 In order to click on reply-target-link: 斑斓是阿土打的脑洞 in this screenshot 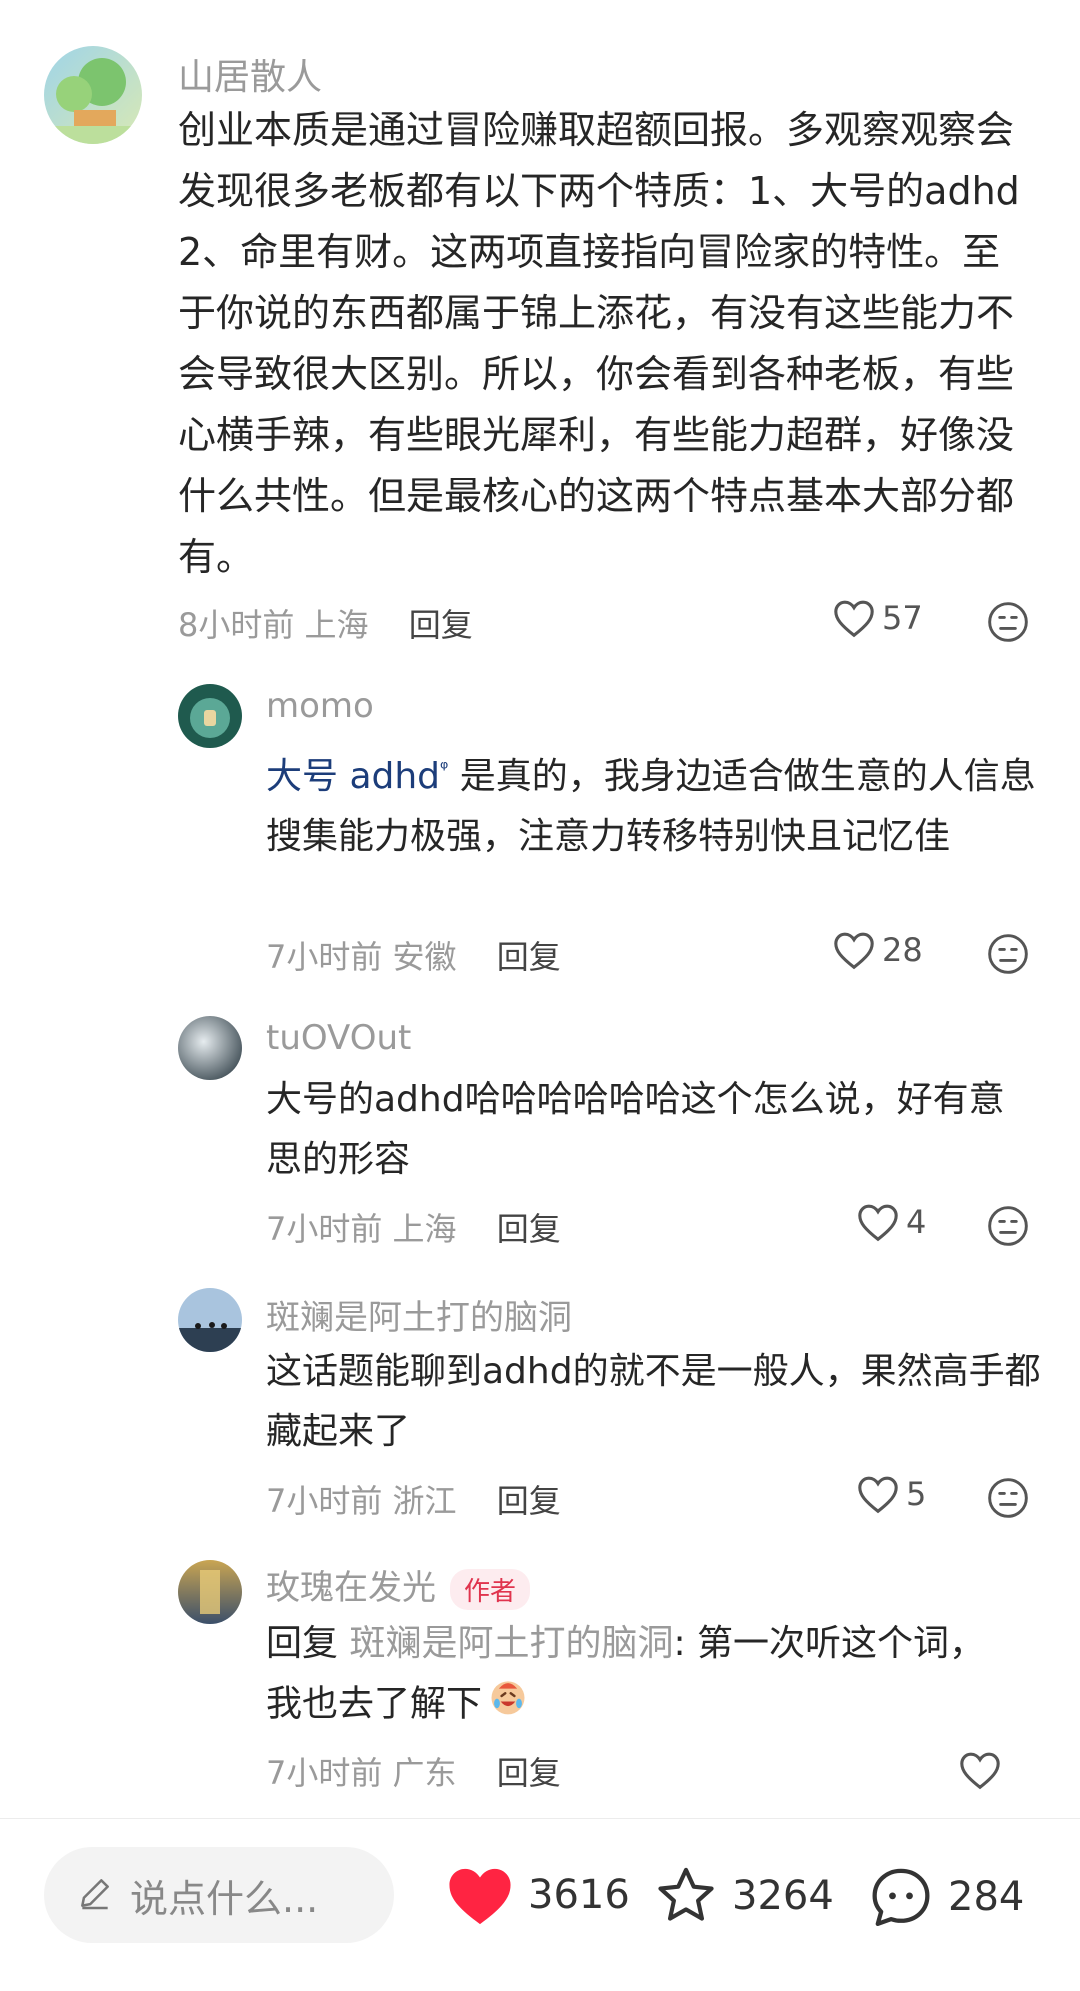, I will do `click(511, 1643)`.